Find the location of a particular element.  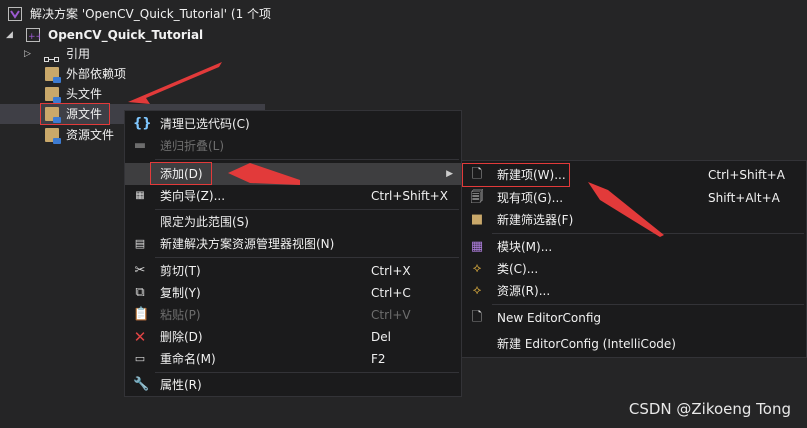

menu-item-class-wizard: ▦ 类向导(Z)... Ctrl+Shift+X is located at coordinates (293, 196).